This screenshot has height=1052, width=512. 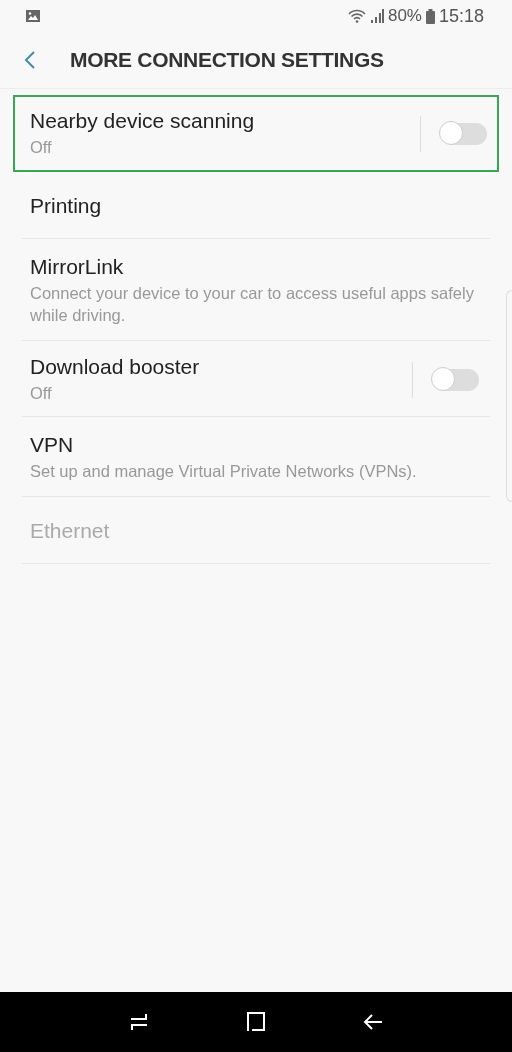 What do you see at coordinates (66, 206) in the screenshot?
I see `setting-title: Printing` at bounding box center [66, 206].